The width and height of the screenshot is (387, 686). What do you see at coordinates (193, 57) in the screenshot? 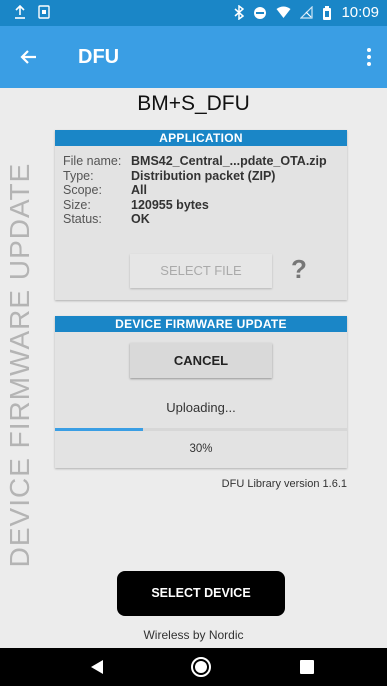
I see `app-bar: DFU` at bounding box center [193, 57].